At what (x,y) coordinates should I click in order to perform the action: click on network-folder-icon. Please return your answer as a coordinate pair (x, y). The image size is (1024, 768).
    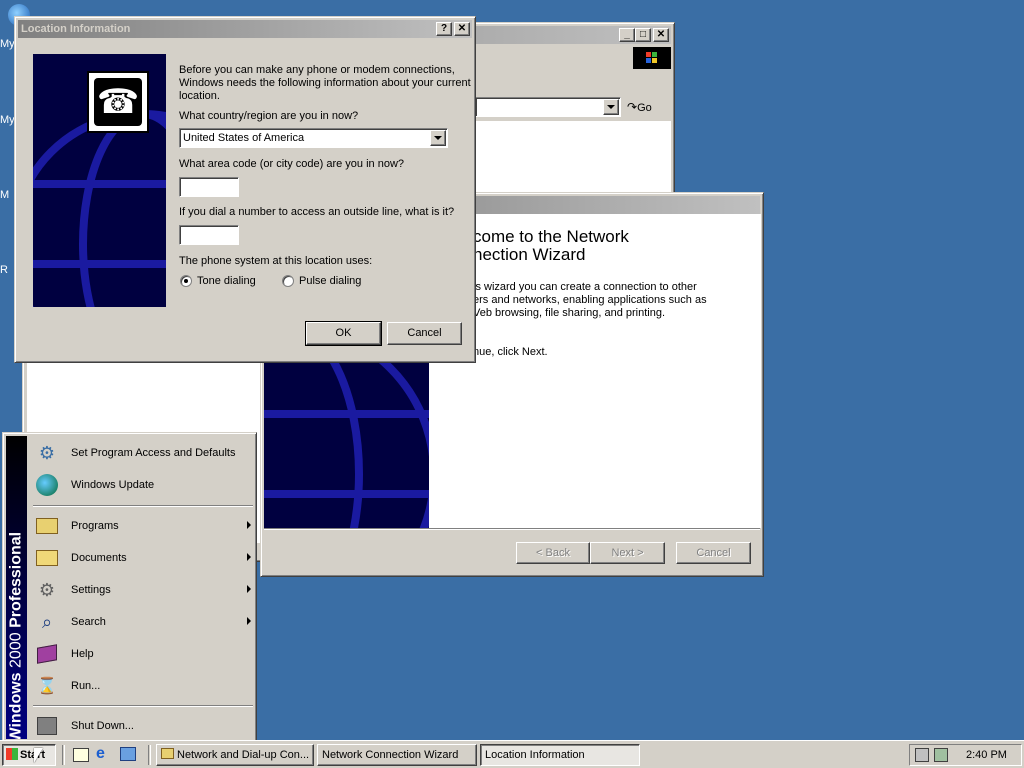
    Looking at the image, I should click on (167, 753).